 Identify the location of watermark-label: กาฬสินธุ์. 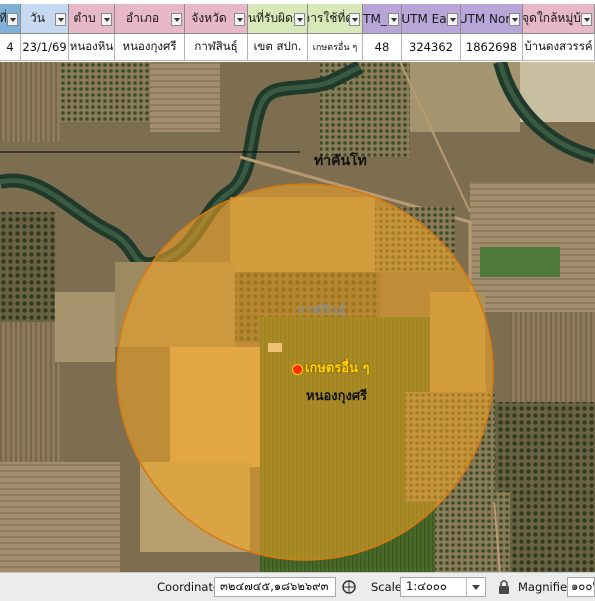
(321, 310).